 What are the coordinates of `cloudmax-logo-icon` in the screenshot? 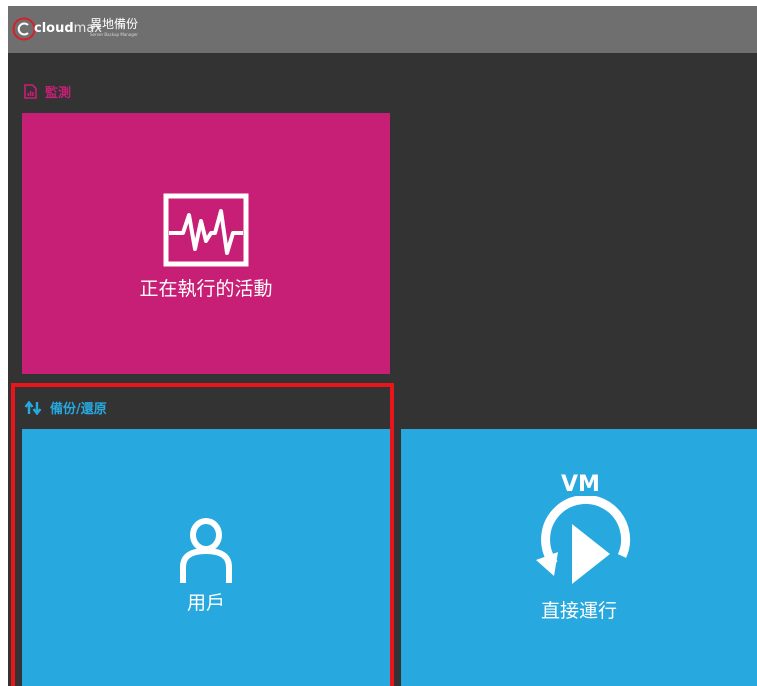 It's located at (24, 29).